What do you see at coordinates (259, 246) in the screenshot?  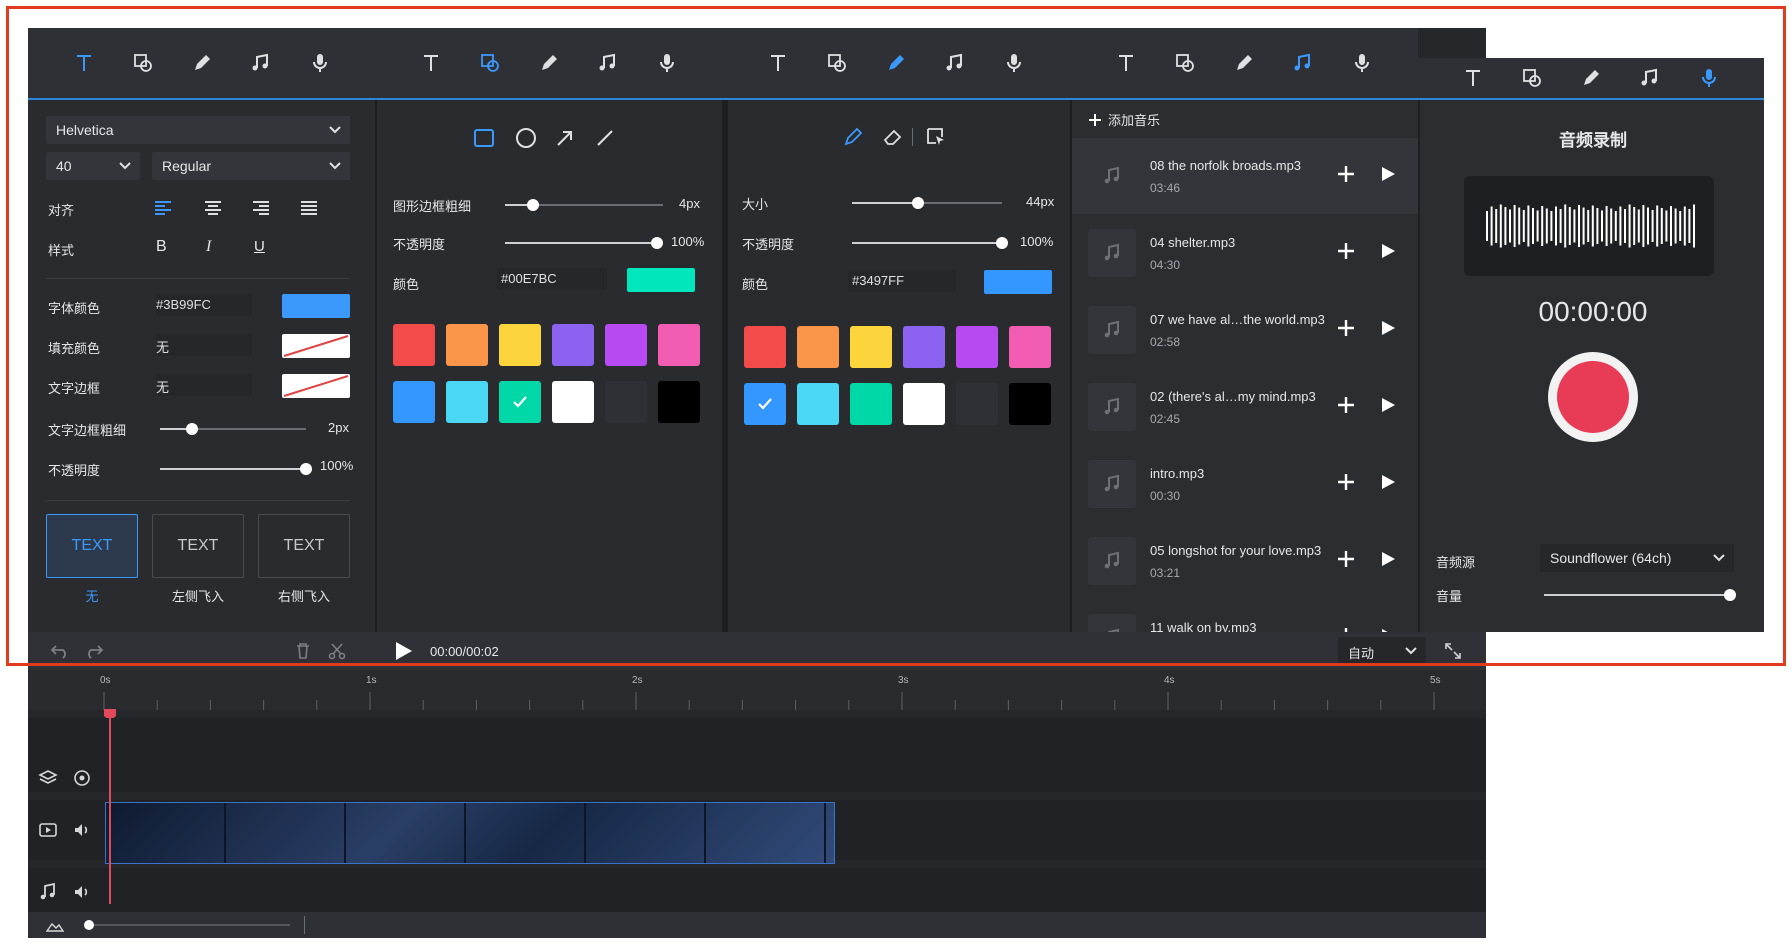 I see `underline-button: U` at bounding box center [259, 246].